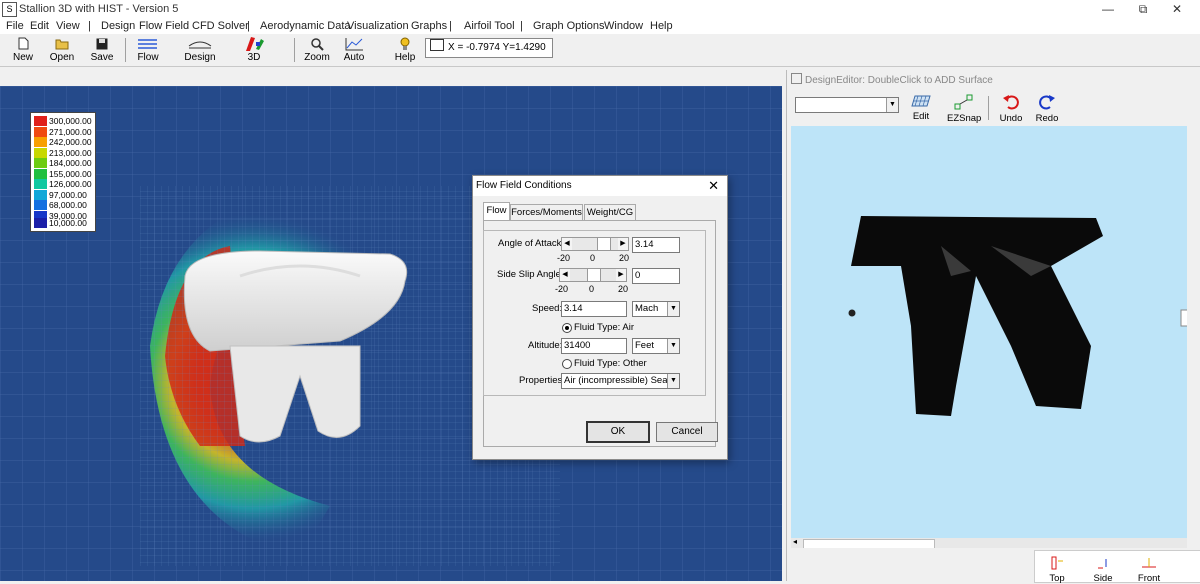 This screenshot has height=584, width=1200. Describe the element at coordinates (1011, 109) in the screenshot. I see `undo-button: Undo` at that location.